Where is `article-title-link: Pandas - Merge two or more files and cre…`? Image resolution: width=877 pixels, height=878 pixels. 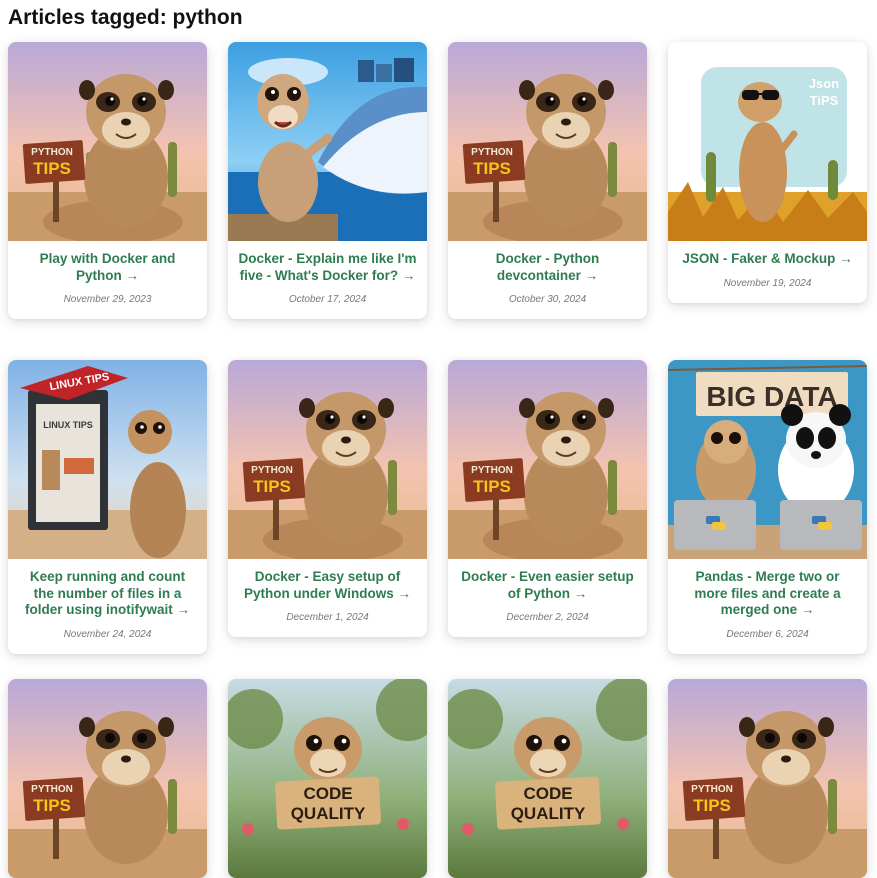
article-title-link: Pandas - Merge two or more files and cre… is located at coordinates (767, 594).